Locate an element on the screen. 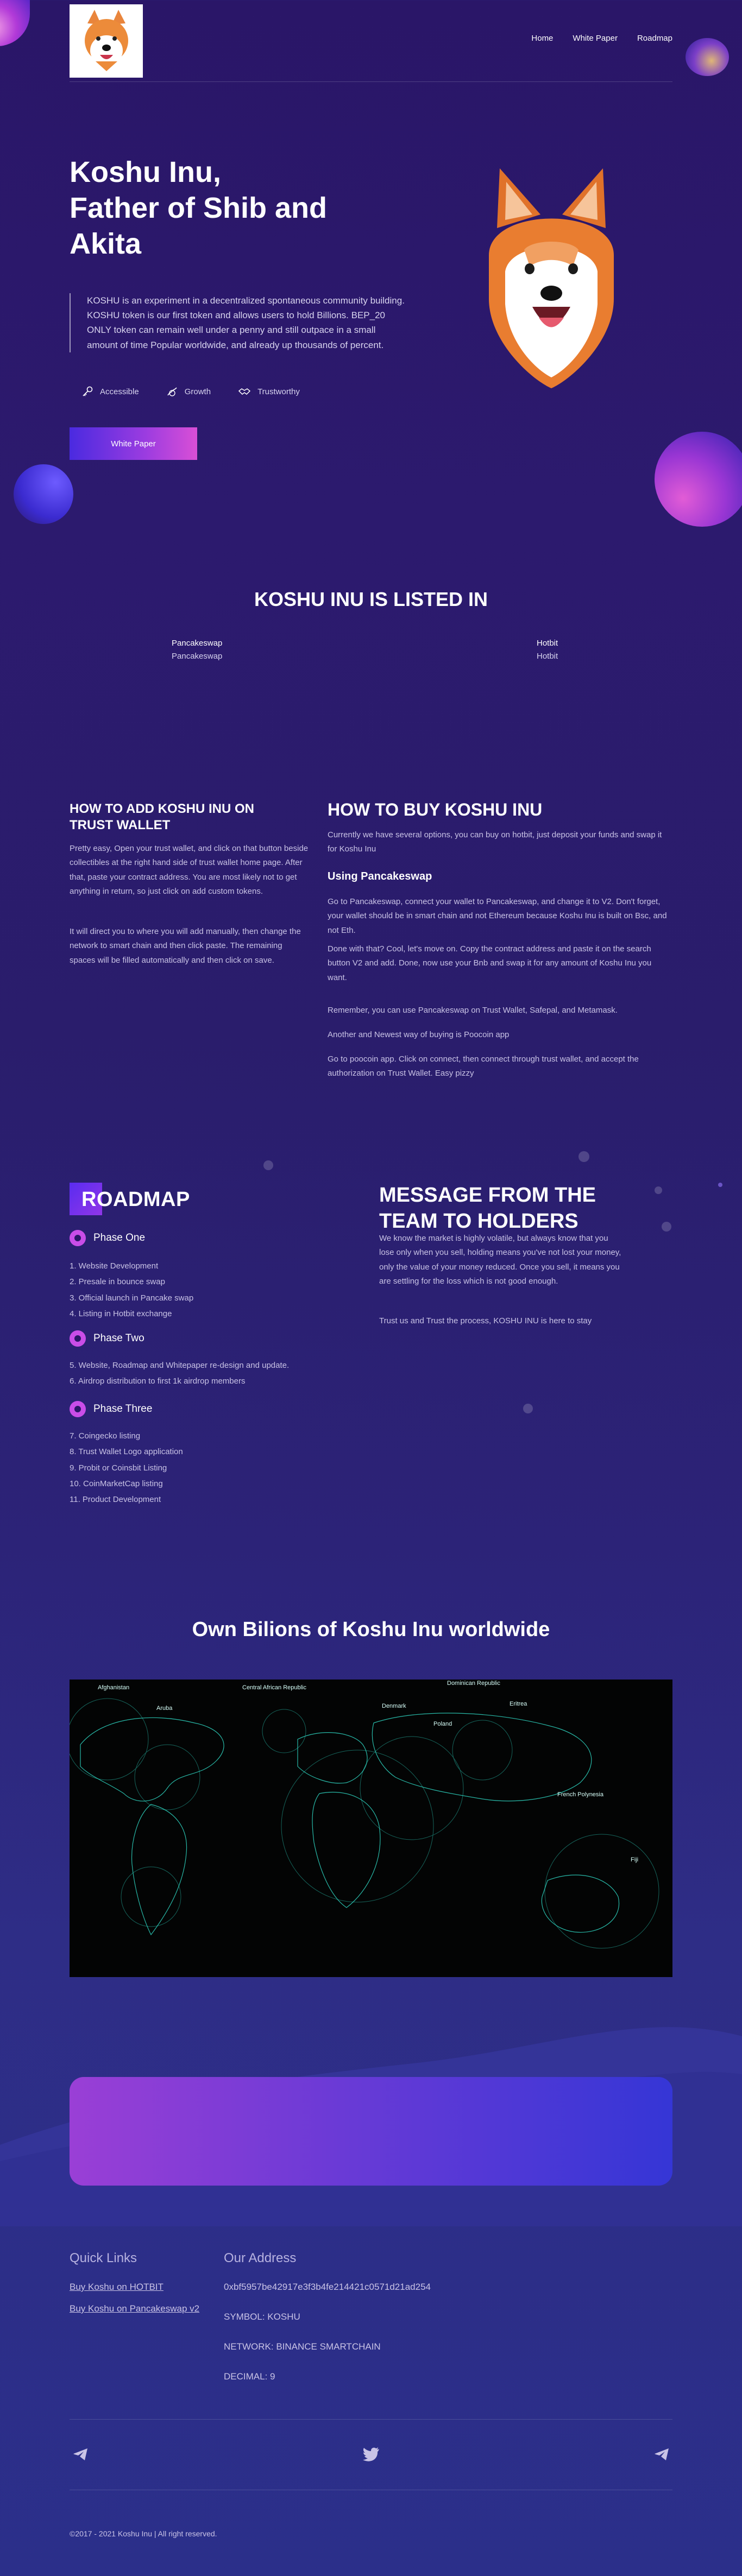  feature-trustworthy: Trustworthy is located at coordinates (269, 391).